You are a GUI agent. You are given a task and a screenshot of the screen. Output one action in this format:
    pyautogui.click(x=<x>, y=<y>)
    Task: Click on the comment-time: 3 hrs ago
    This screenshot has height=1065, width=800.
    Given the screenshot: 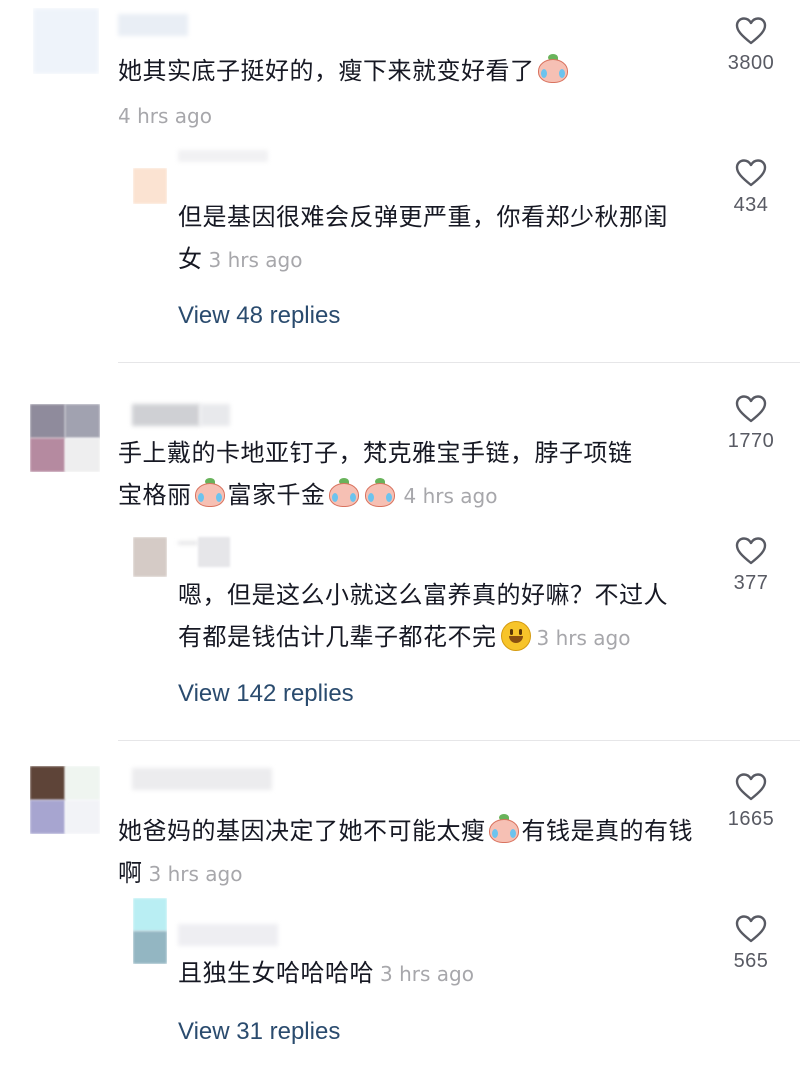 What is the action you would take?
    pyautogui.click(x=195, y=874)
    